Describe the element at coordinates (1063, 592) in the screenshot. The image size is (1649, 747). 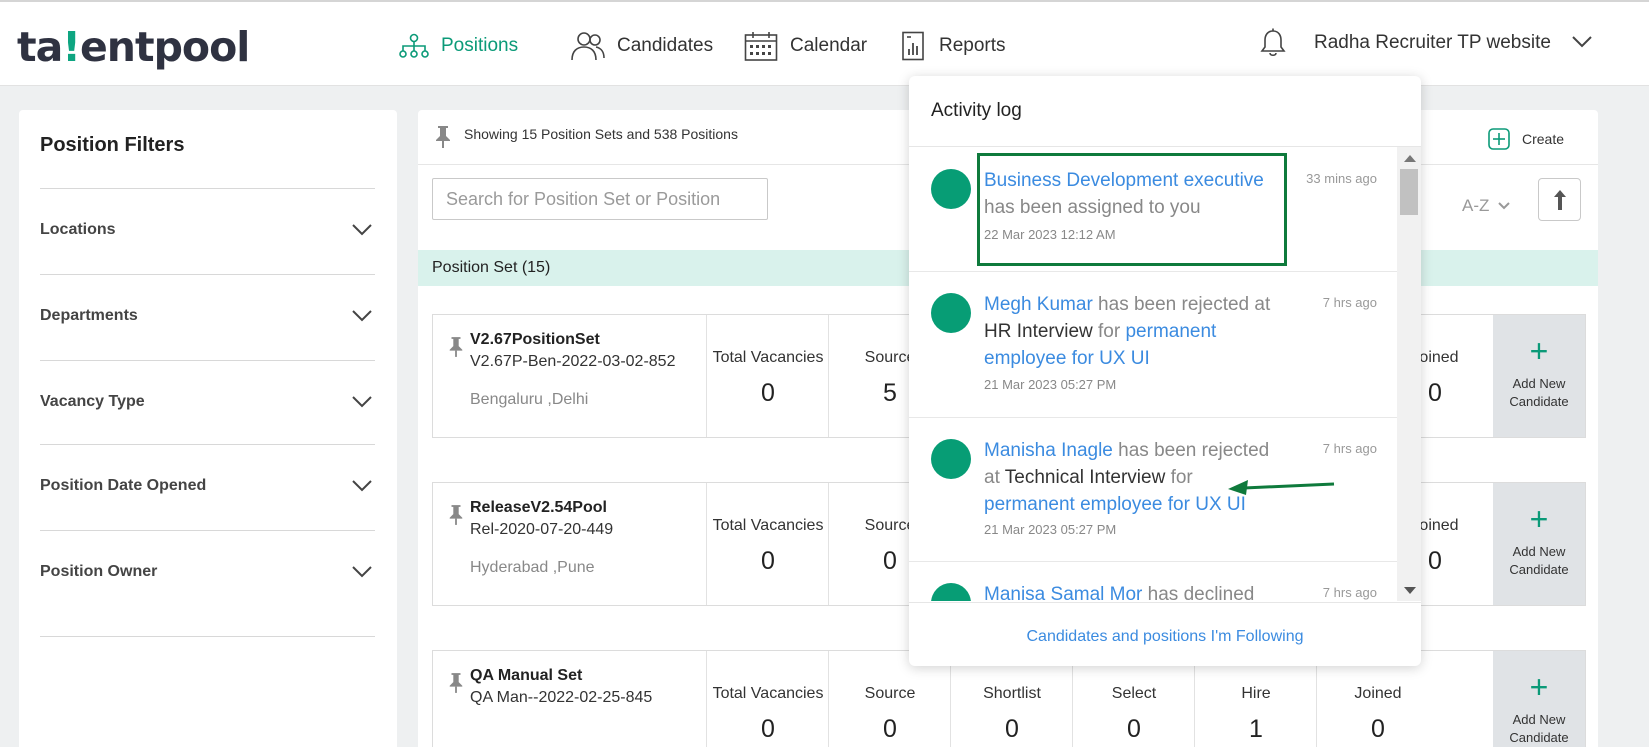
I see `candidate-link: Manisa Samal Mor` at that location.